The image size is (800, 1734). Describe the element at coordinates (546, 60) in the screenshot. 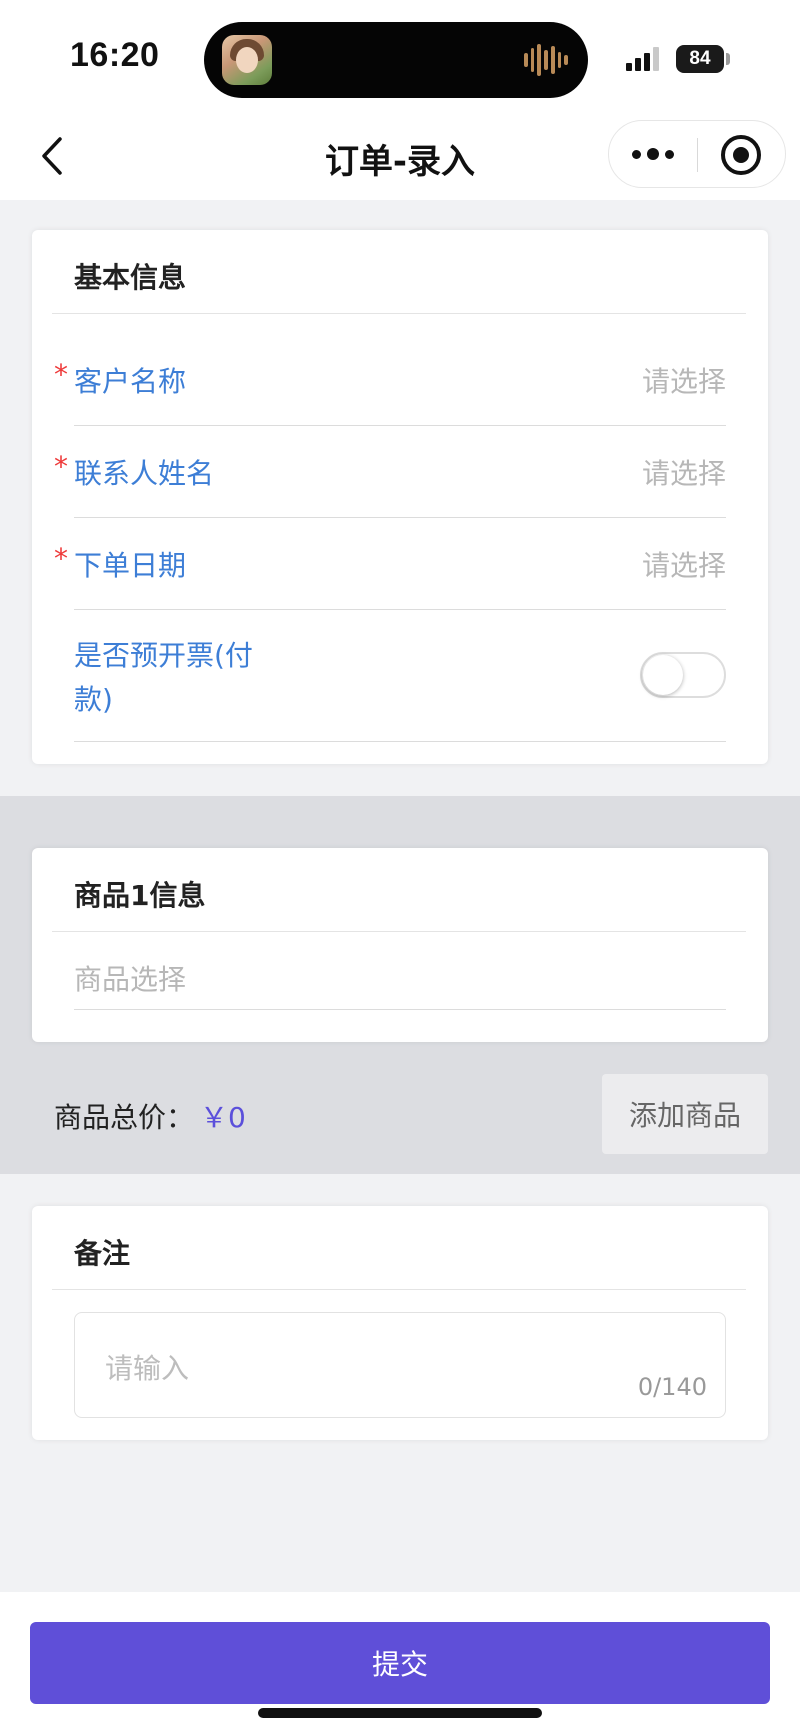

I see `audio-wave-icon` at that location.